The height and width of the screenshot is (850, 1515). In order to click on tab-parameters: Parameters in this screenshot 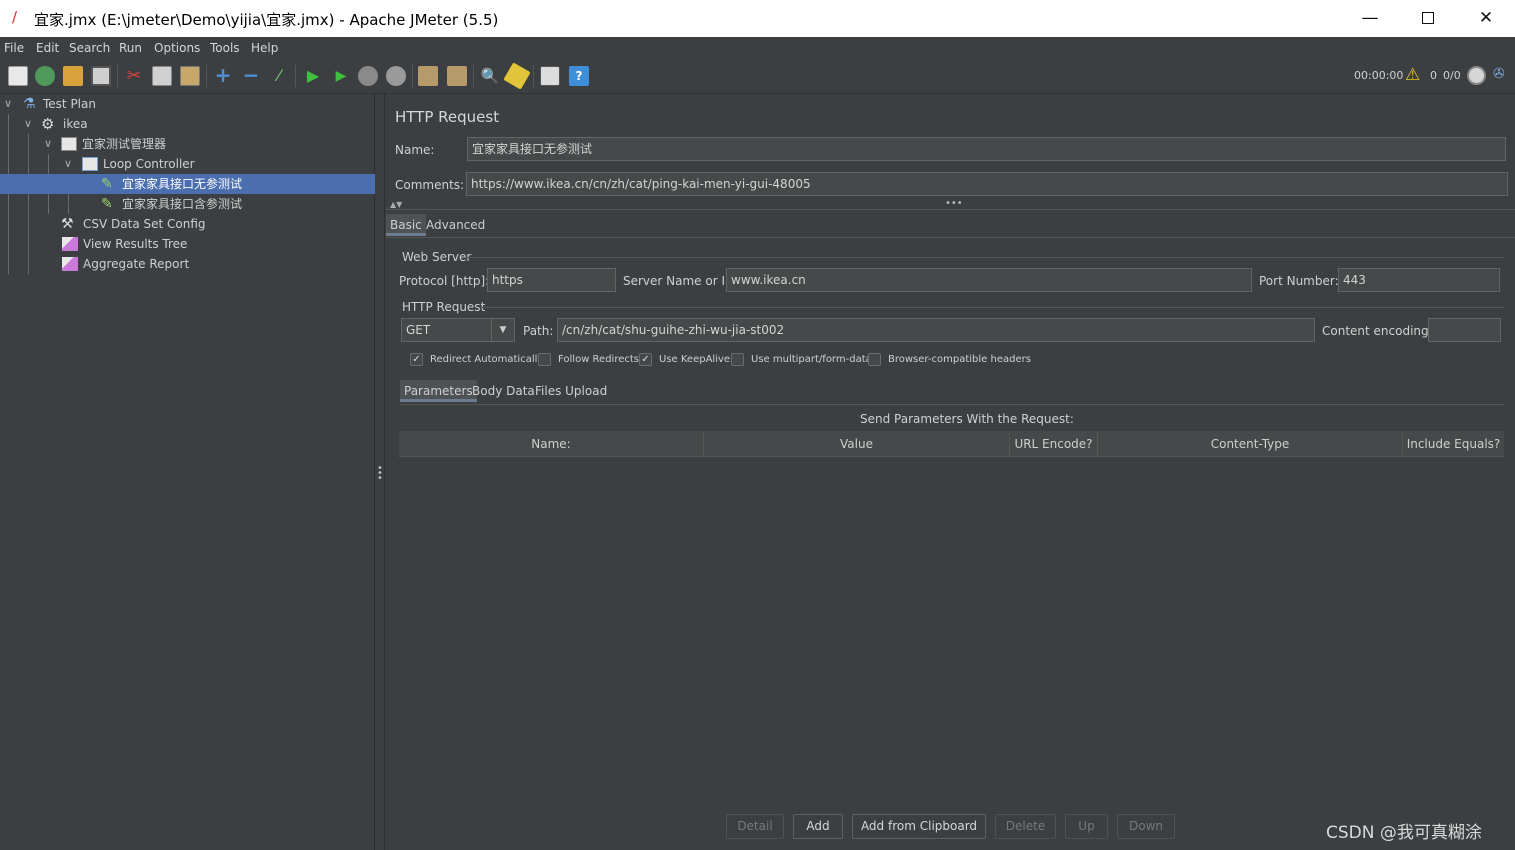, I will do `click(438, 391)`.